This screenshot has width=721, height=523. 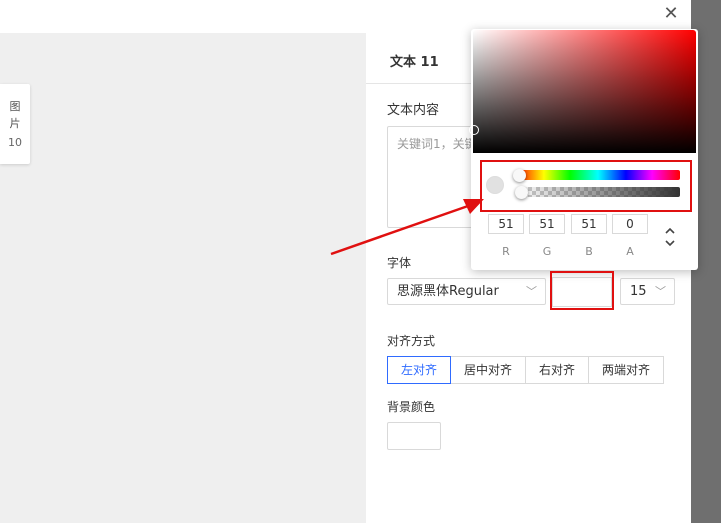 What do you see at coordinates (647, 291) in the screenshot?
I see `font-size-select: 15 ﹀` at bounding box center [647, 291].